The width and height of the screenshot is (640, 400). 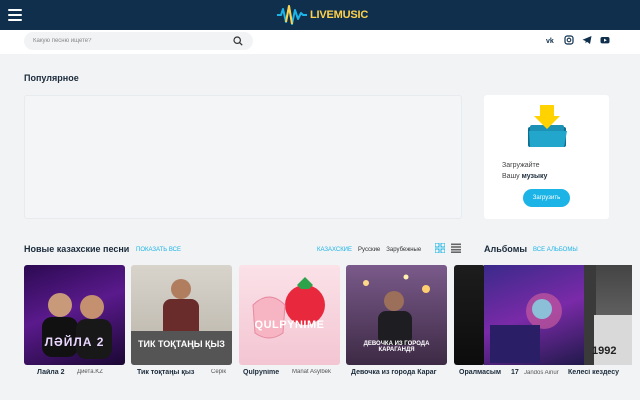 What do you see at coordinates (128, 41) in the screenshot?
I see `search-input` at bounding box center [128, 41].